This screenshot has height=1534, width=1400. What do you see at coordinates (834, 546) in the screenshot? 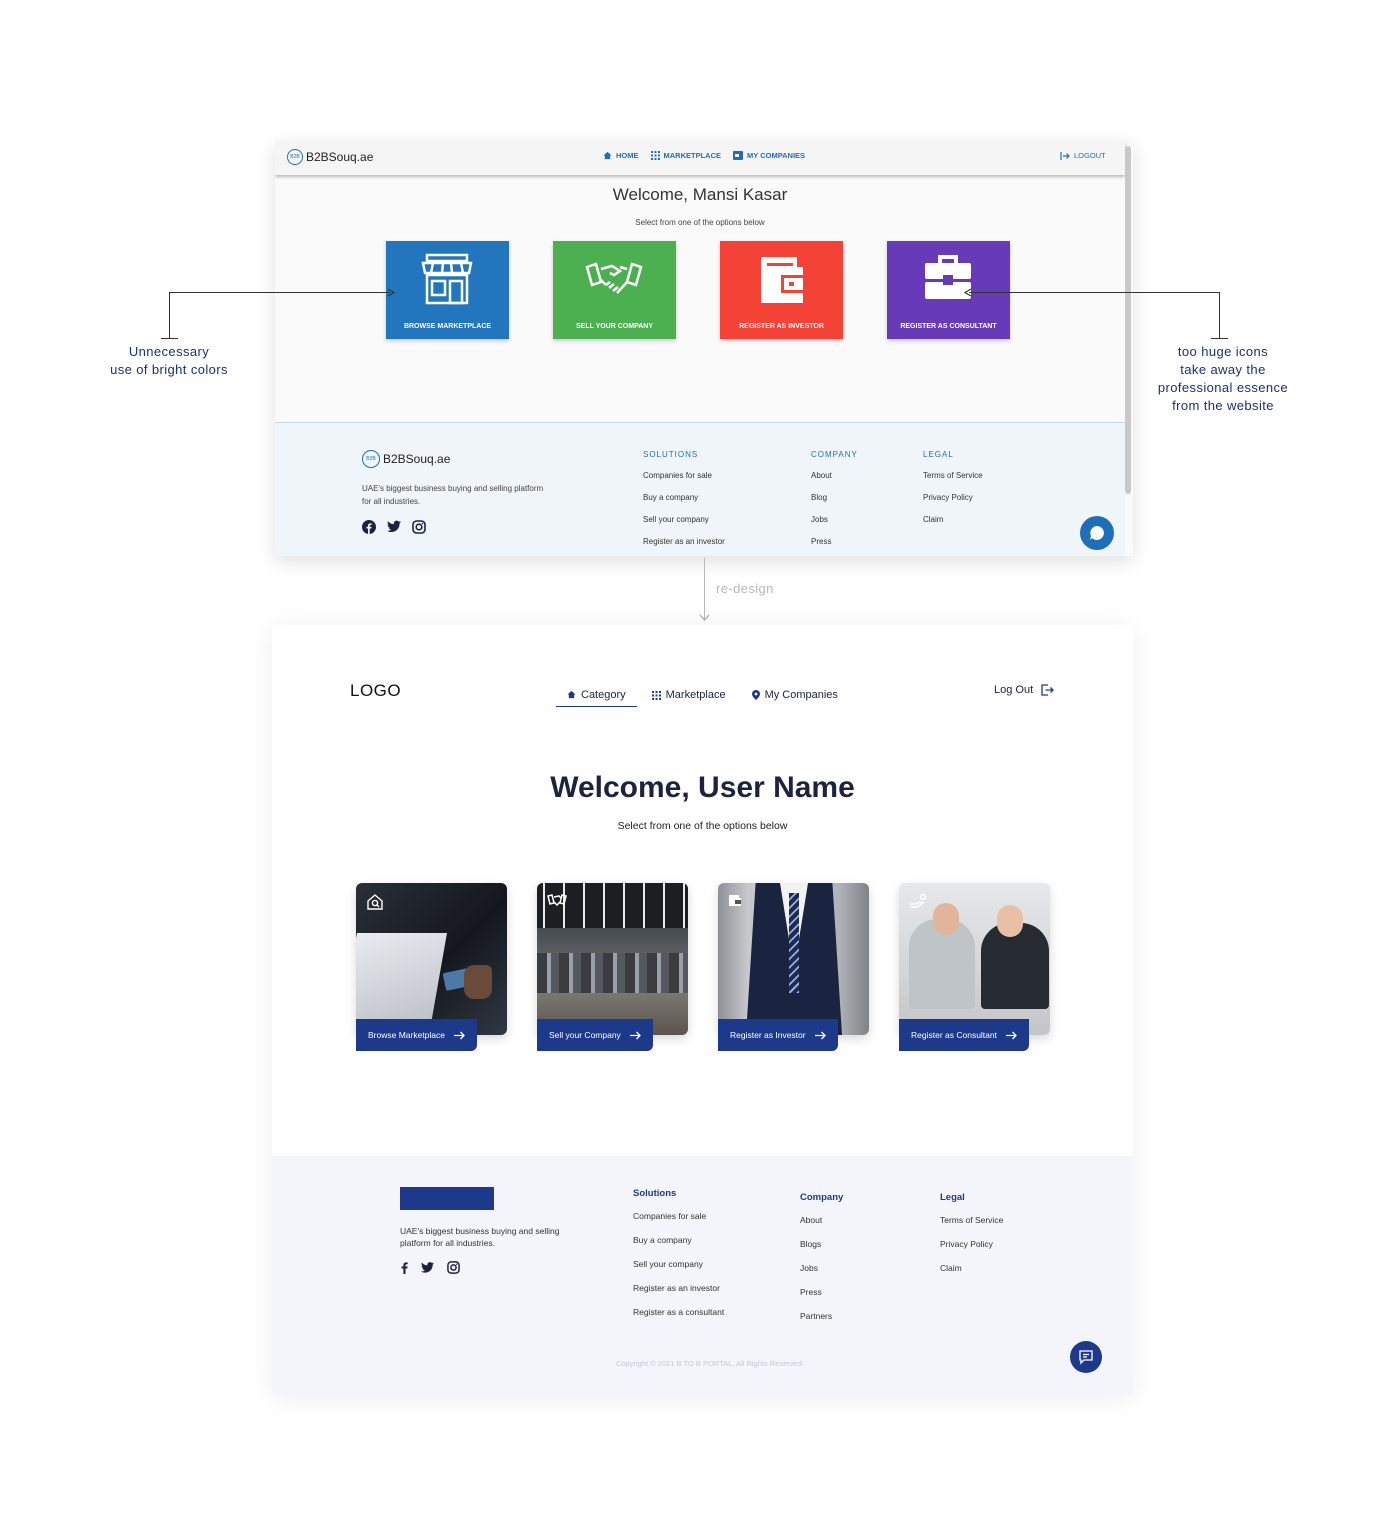
I see `old-footer-link: Press` at bounding box center [834, 546].